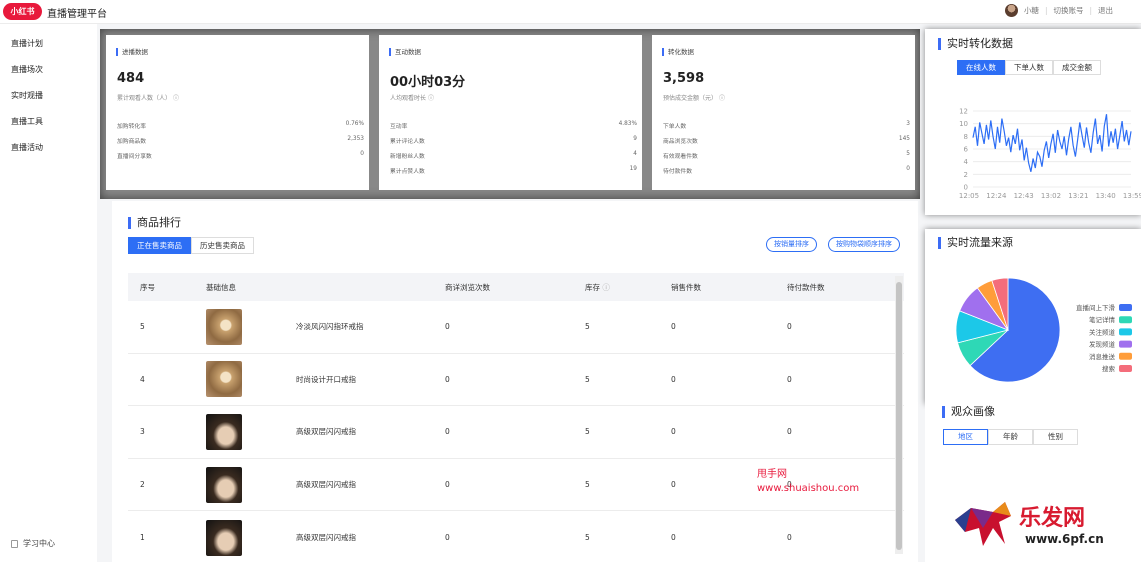 This screenshot has height=562, width=1141. I want to click on section-title: 商品排行, so click(154, 223).